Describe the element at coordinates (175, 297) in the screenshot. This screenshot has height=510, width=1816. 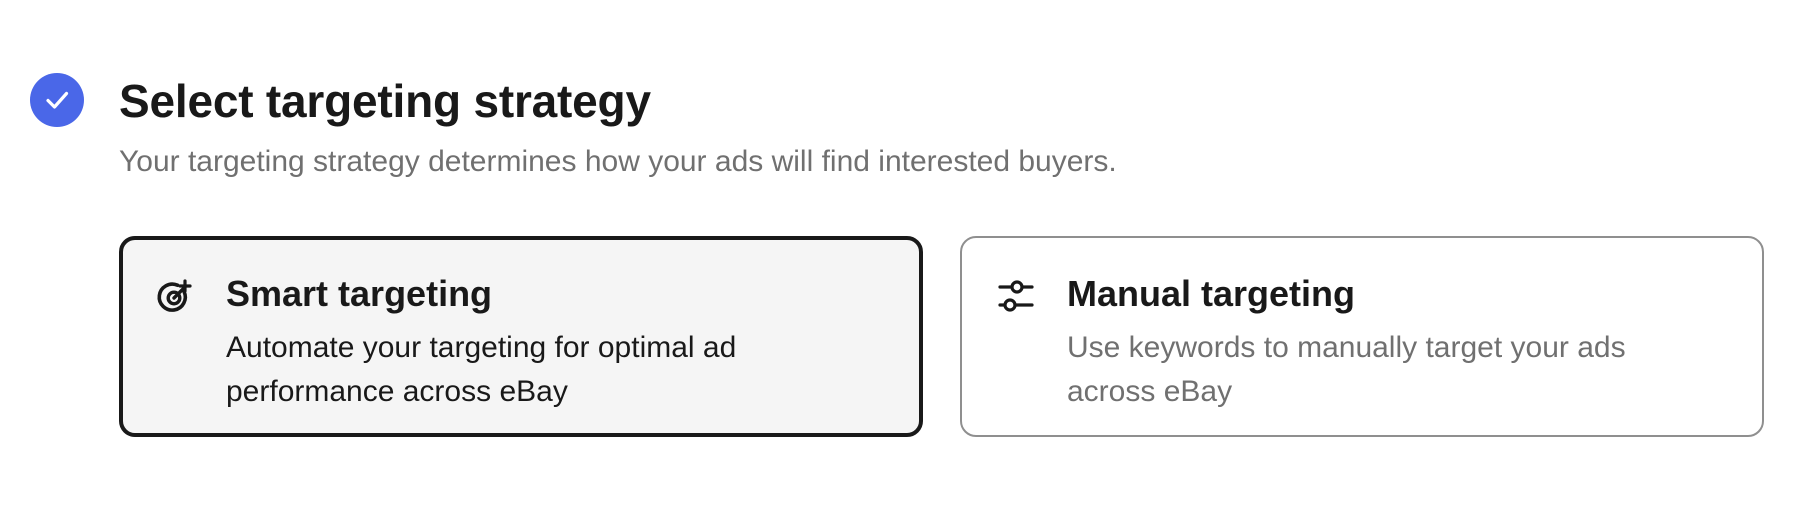
I see `target-sparkle-icon` at that location.